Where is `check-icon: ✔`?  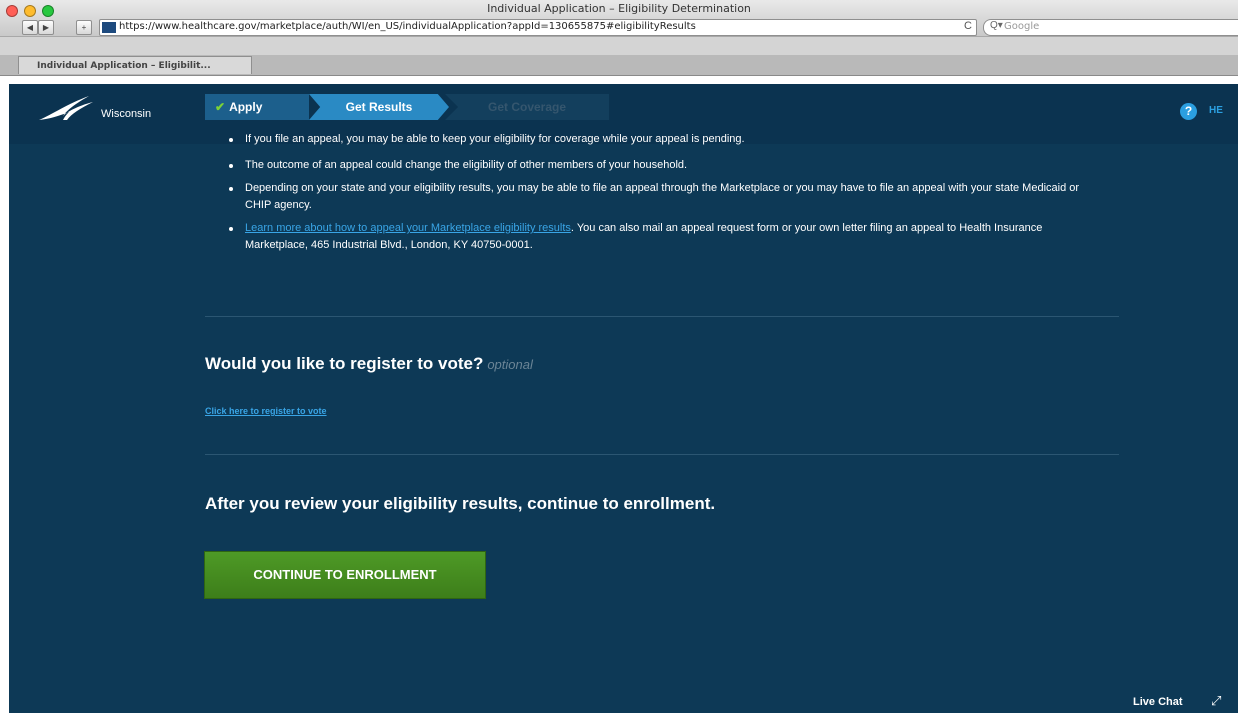 check-icon: ✔ is located at coordinates (220, 107).